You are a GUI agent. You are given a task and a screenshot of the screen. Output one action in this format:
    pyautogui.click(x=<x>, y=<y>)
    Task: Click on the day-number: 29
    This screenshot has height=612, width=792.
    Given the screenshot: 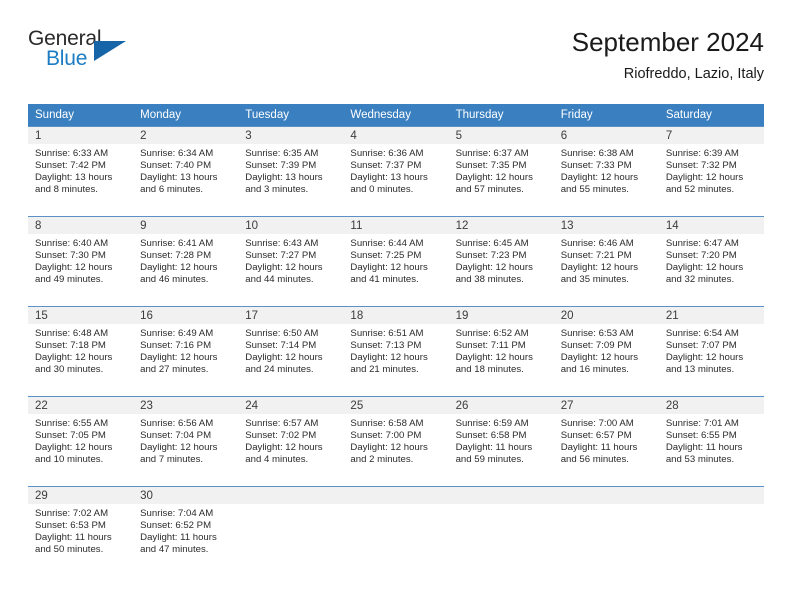 What is the action you would take?
    pyautogui.click(x=81, y=495)
    